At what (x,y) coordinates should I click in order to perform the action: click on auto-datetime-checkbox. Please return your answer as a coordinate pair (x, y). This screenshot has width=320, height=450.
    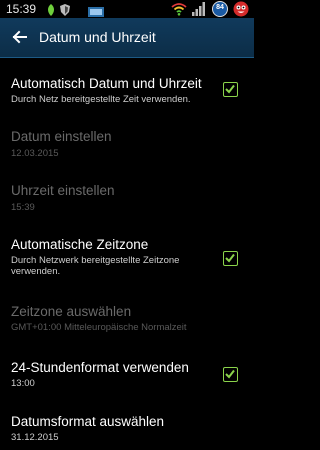
    Looking at the image, I should click on (230, 89).